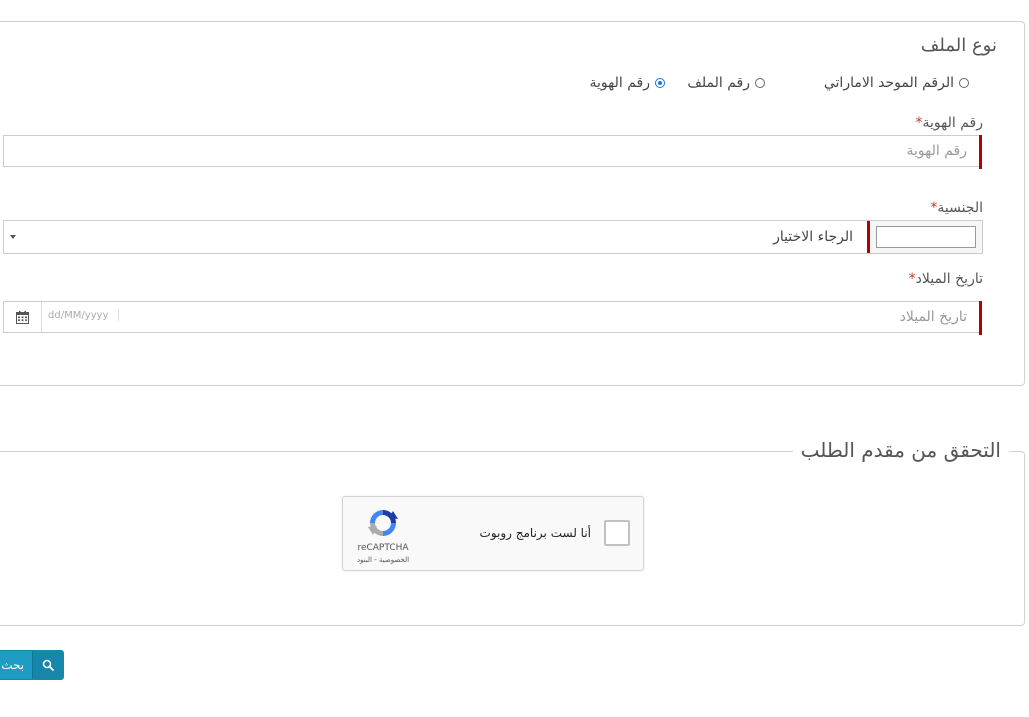 Image resolution: width=1029 pixels, height=717 pixels. Describe the element at coordinates (535, 533) in the screenshot. I see `recaptcha-label: أنا لست برنامج روبوت` at that location.